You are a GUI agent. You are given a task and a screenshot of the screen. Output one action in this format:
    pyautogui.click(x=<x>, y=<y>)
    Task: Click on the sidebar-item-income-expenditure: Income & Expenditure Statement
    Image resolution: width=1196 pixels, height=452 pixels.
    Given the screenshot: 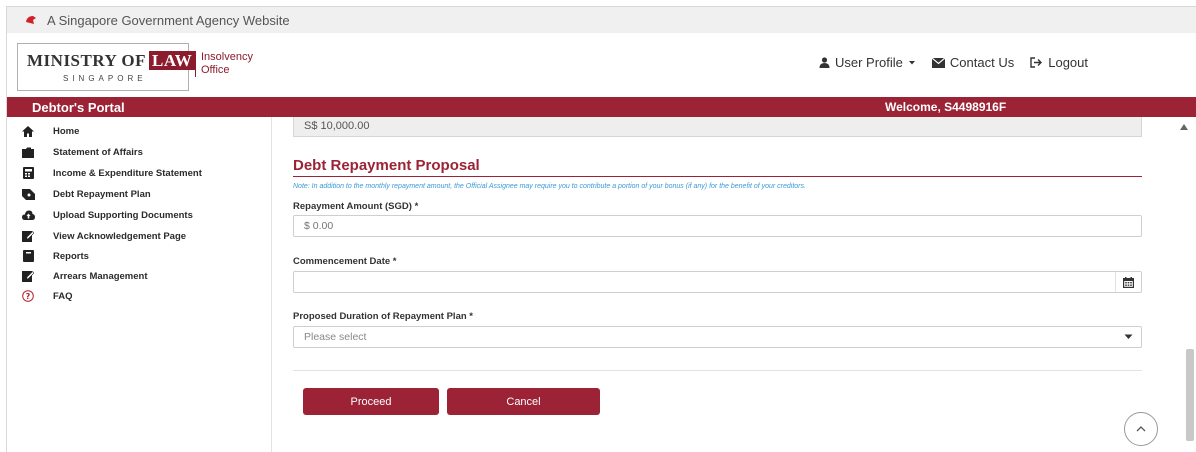 What is the action you would take?
    pyautogui.click(x=111, y=173)
    